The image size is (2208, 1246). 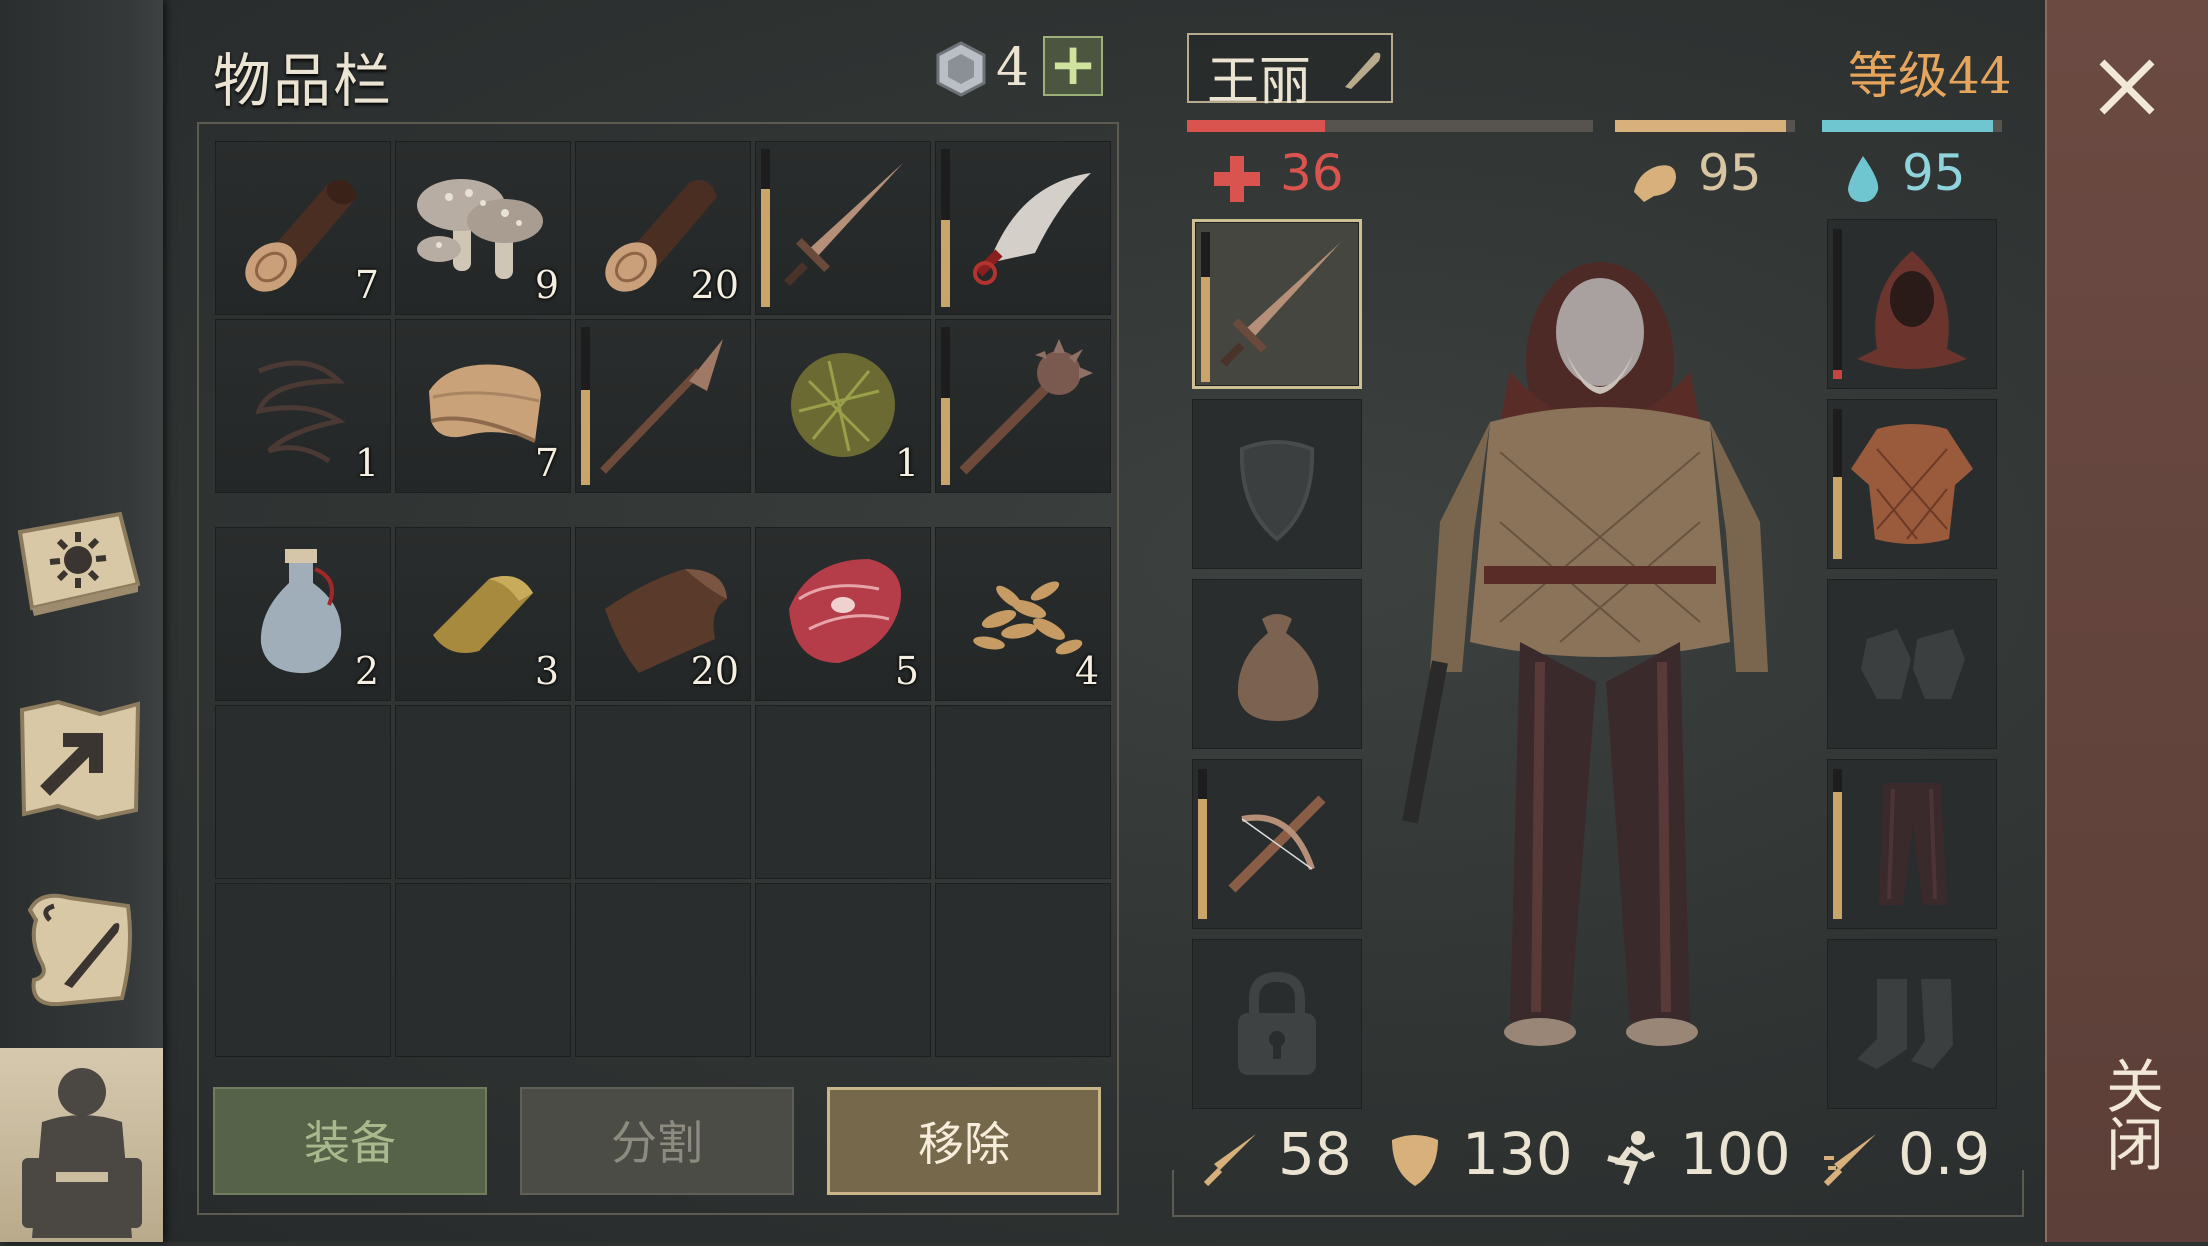 What do you see at coordinates (961, 69) in the screenshot?
I see `coin-icon` at bounding box center [961, 69].